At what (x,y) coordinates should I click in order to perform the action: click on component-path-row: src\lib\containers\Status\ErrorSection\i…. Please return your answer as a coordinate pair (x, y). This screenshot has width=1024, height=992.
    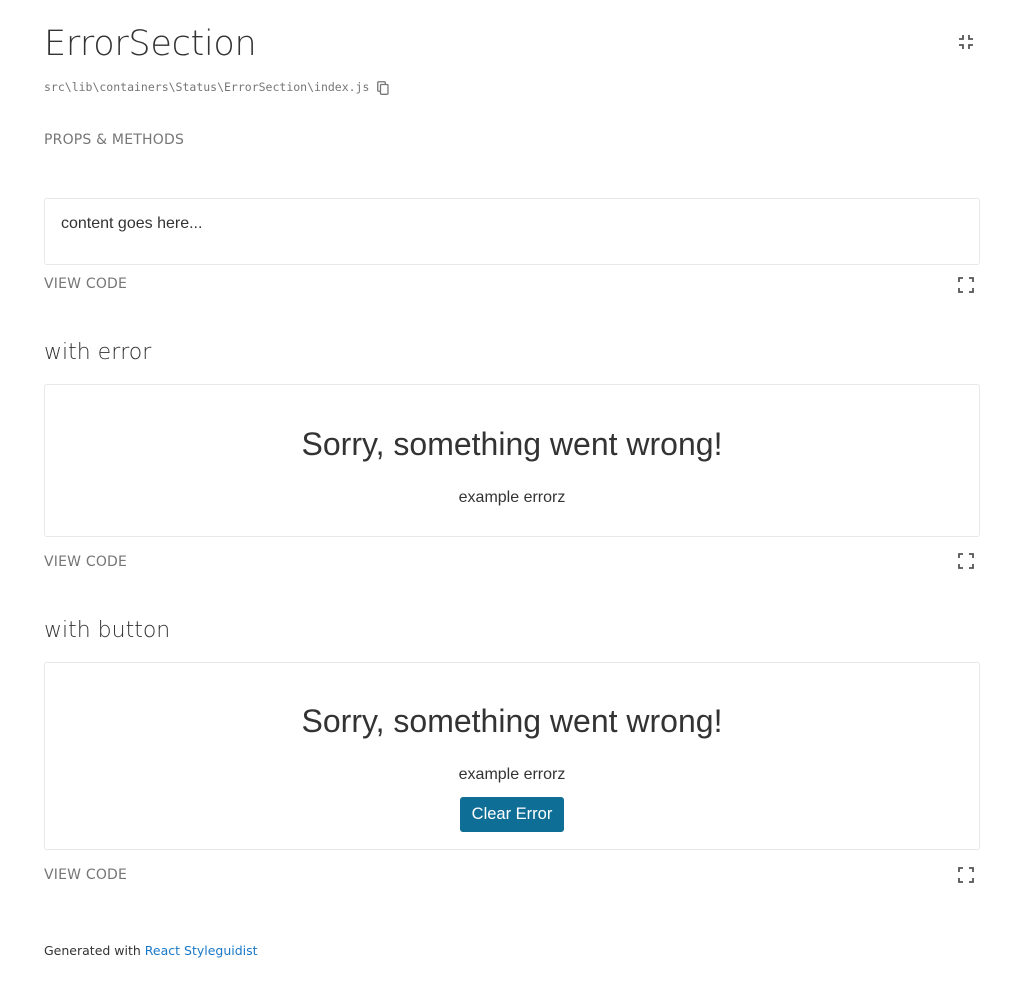
    Looking at the image, I should click on (217, 87).